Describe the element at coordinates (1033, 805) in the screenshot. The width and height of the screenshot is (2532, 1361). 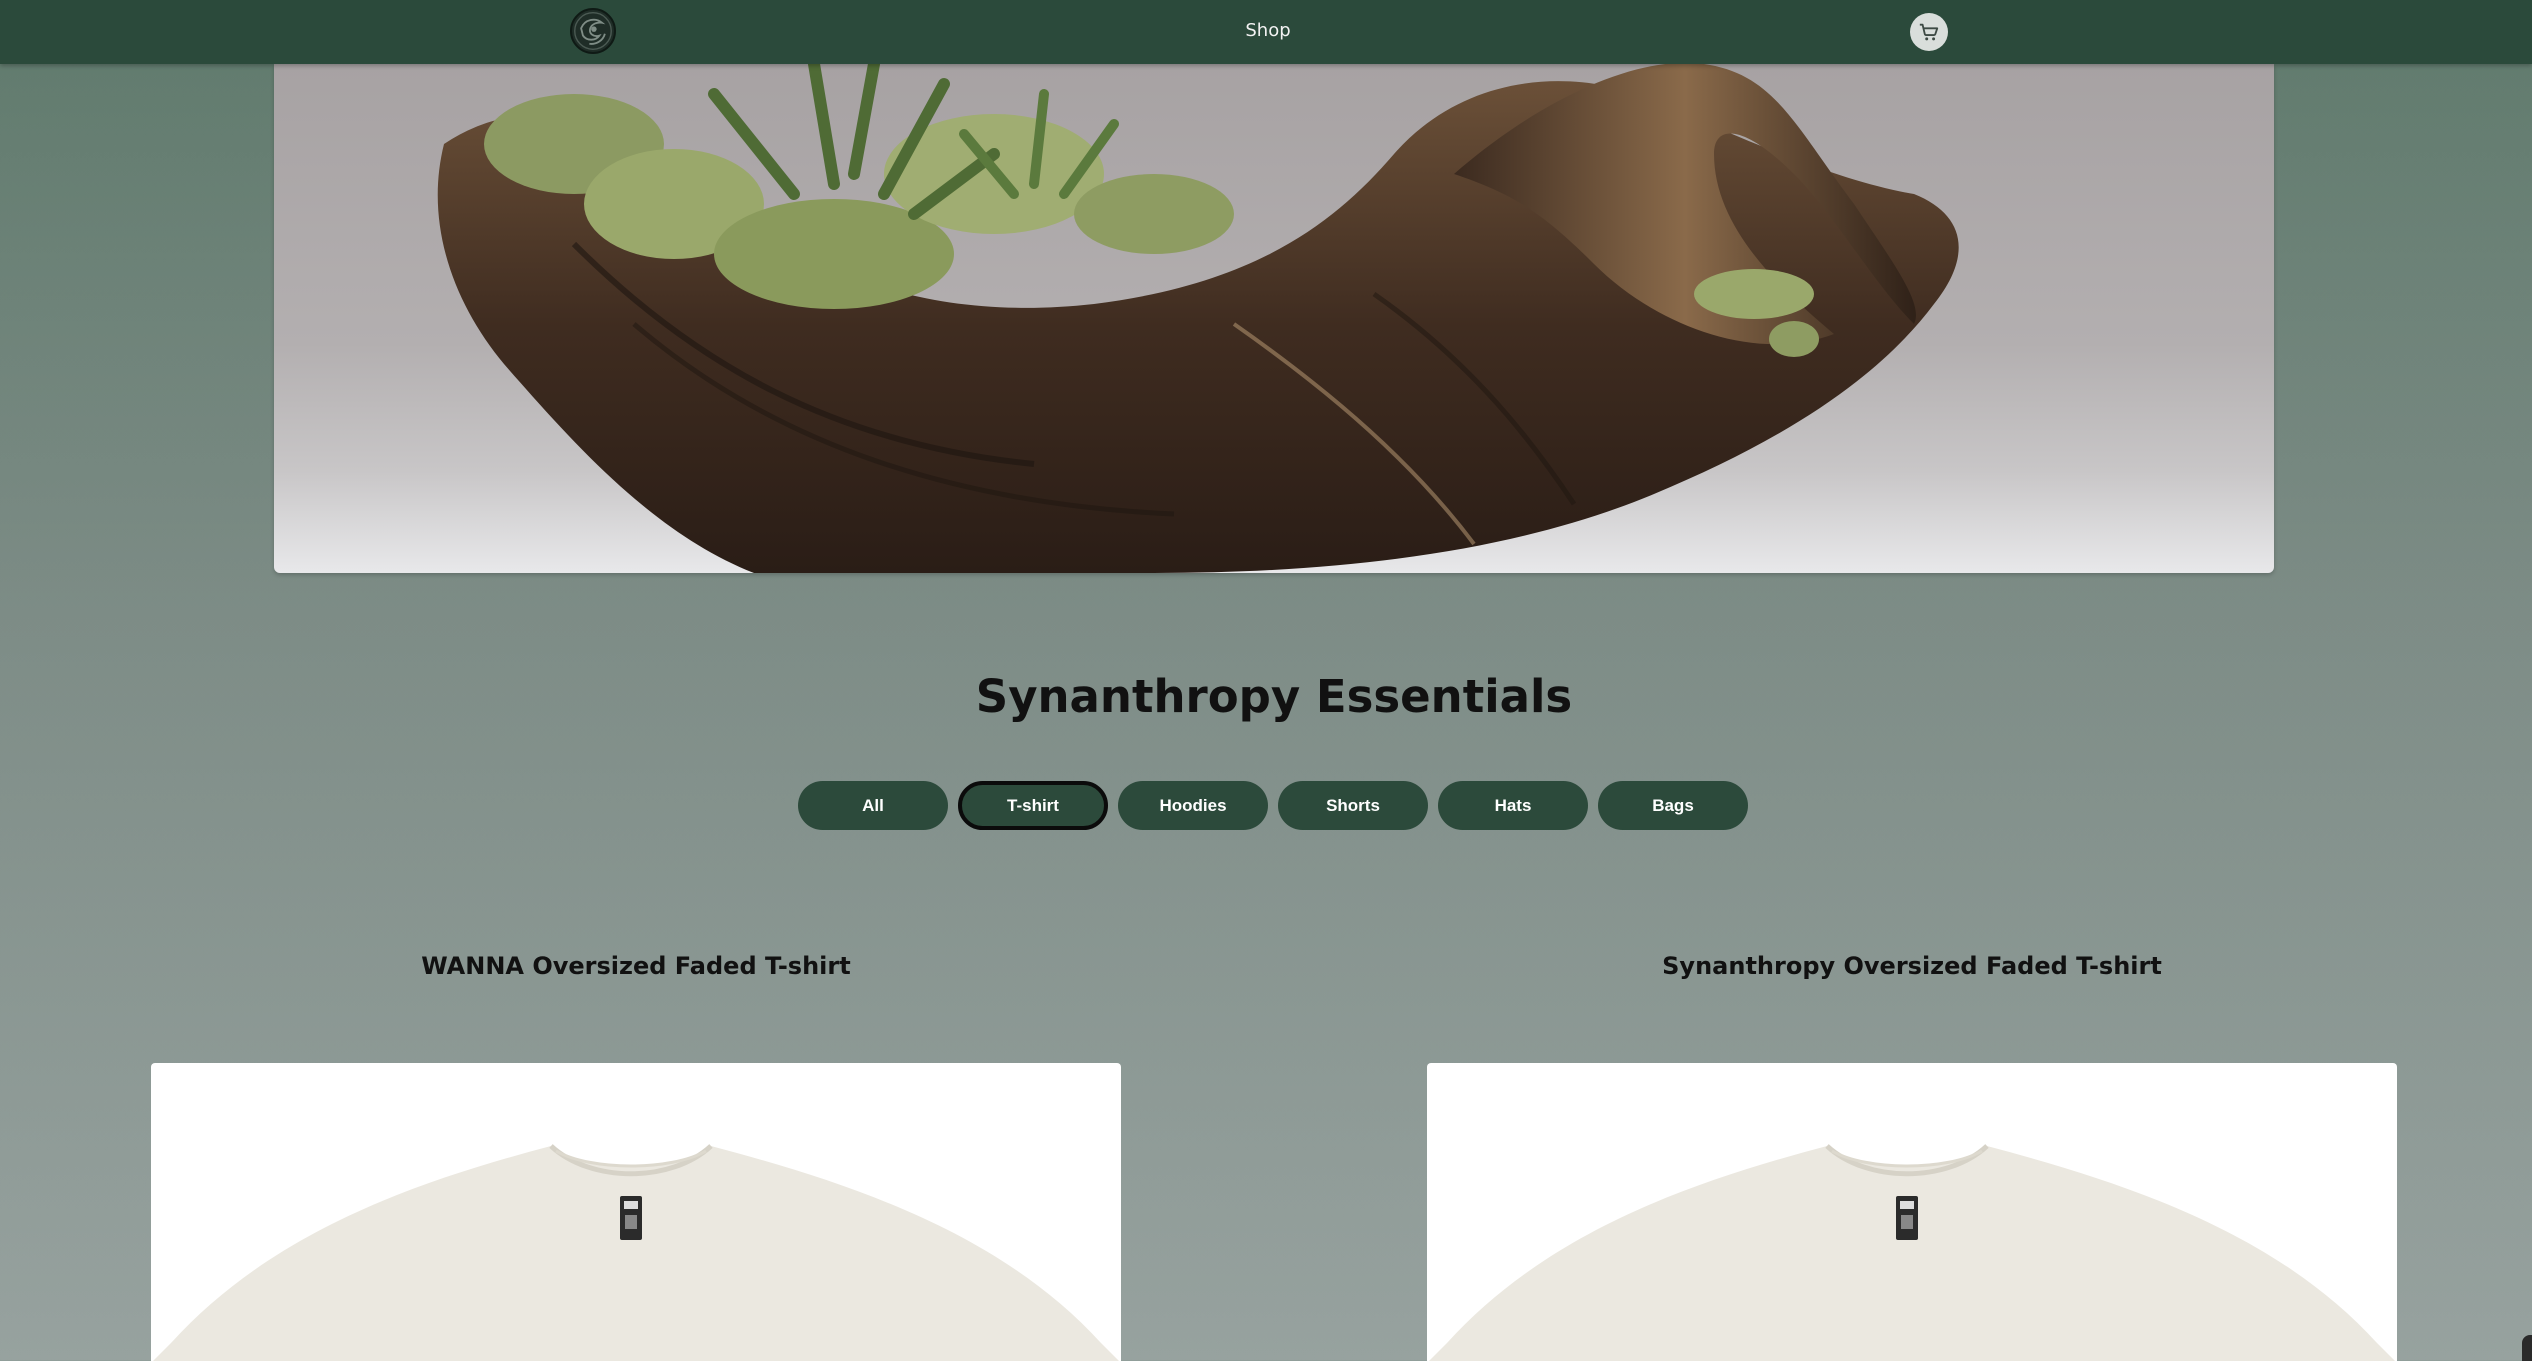
I see `filter-tshirt: T-shirt` at that location.